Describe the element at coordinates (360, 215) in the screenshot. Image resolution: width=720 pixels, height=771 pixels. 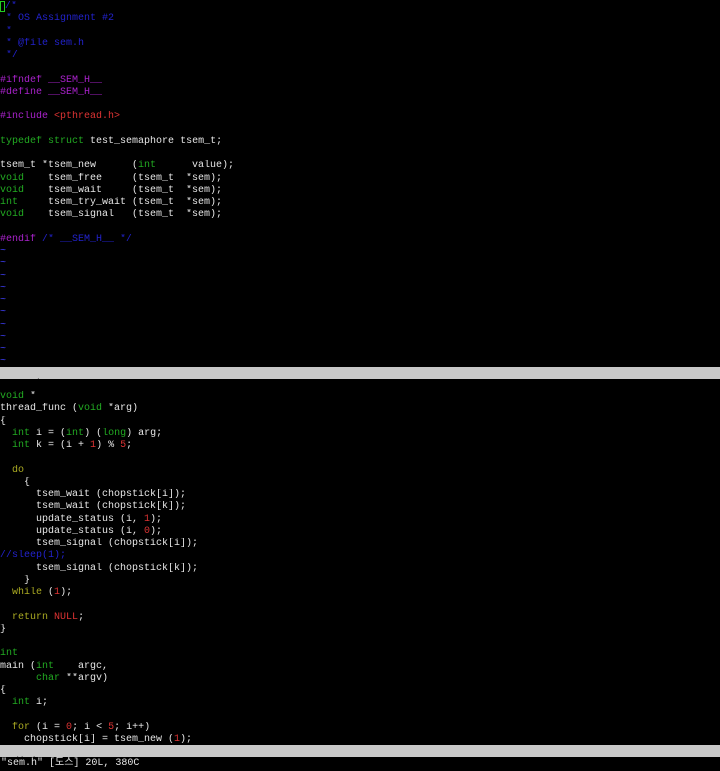
I see `code-line: void tsem_signal (tsem_t *sem);` at that location.